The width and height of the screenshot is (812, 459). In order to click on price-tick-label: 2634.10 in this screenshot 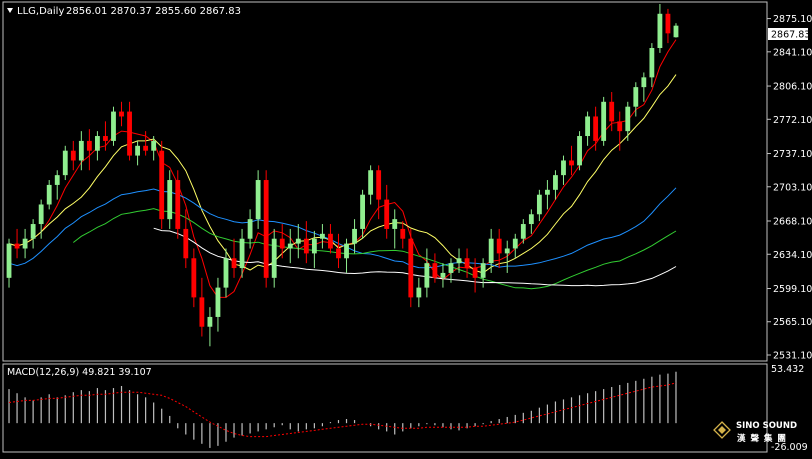, I will do `click(792, 255)`.